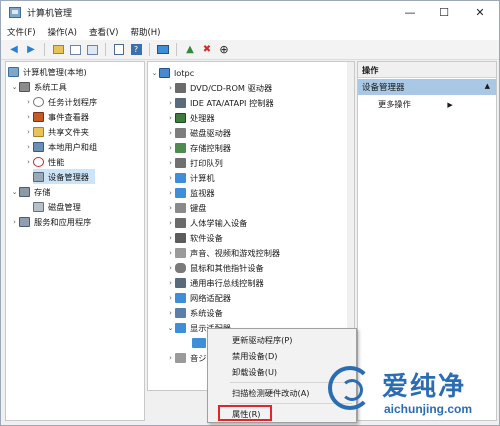 The image size is (500, 426). Describe the element at coordinates (190, 117) in the screenshot. I see `device-category: › 处理器` at that location.